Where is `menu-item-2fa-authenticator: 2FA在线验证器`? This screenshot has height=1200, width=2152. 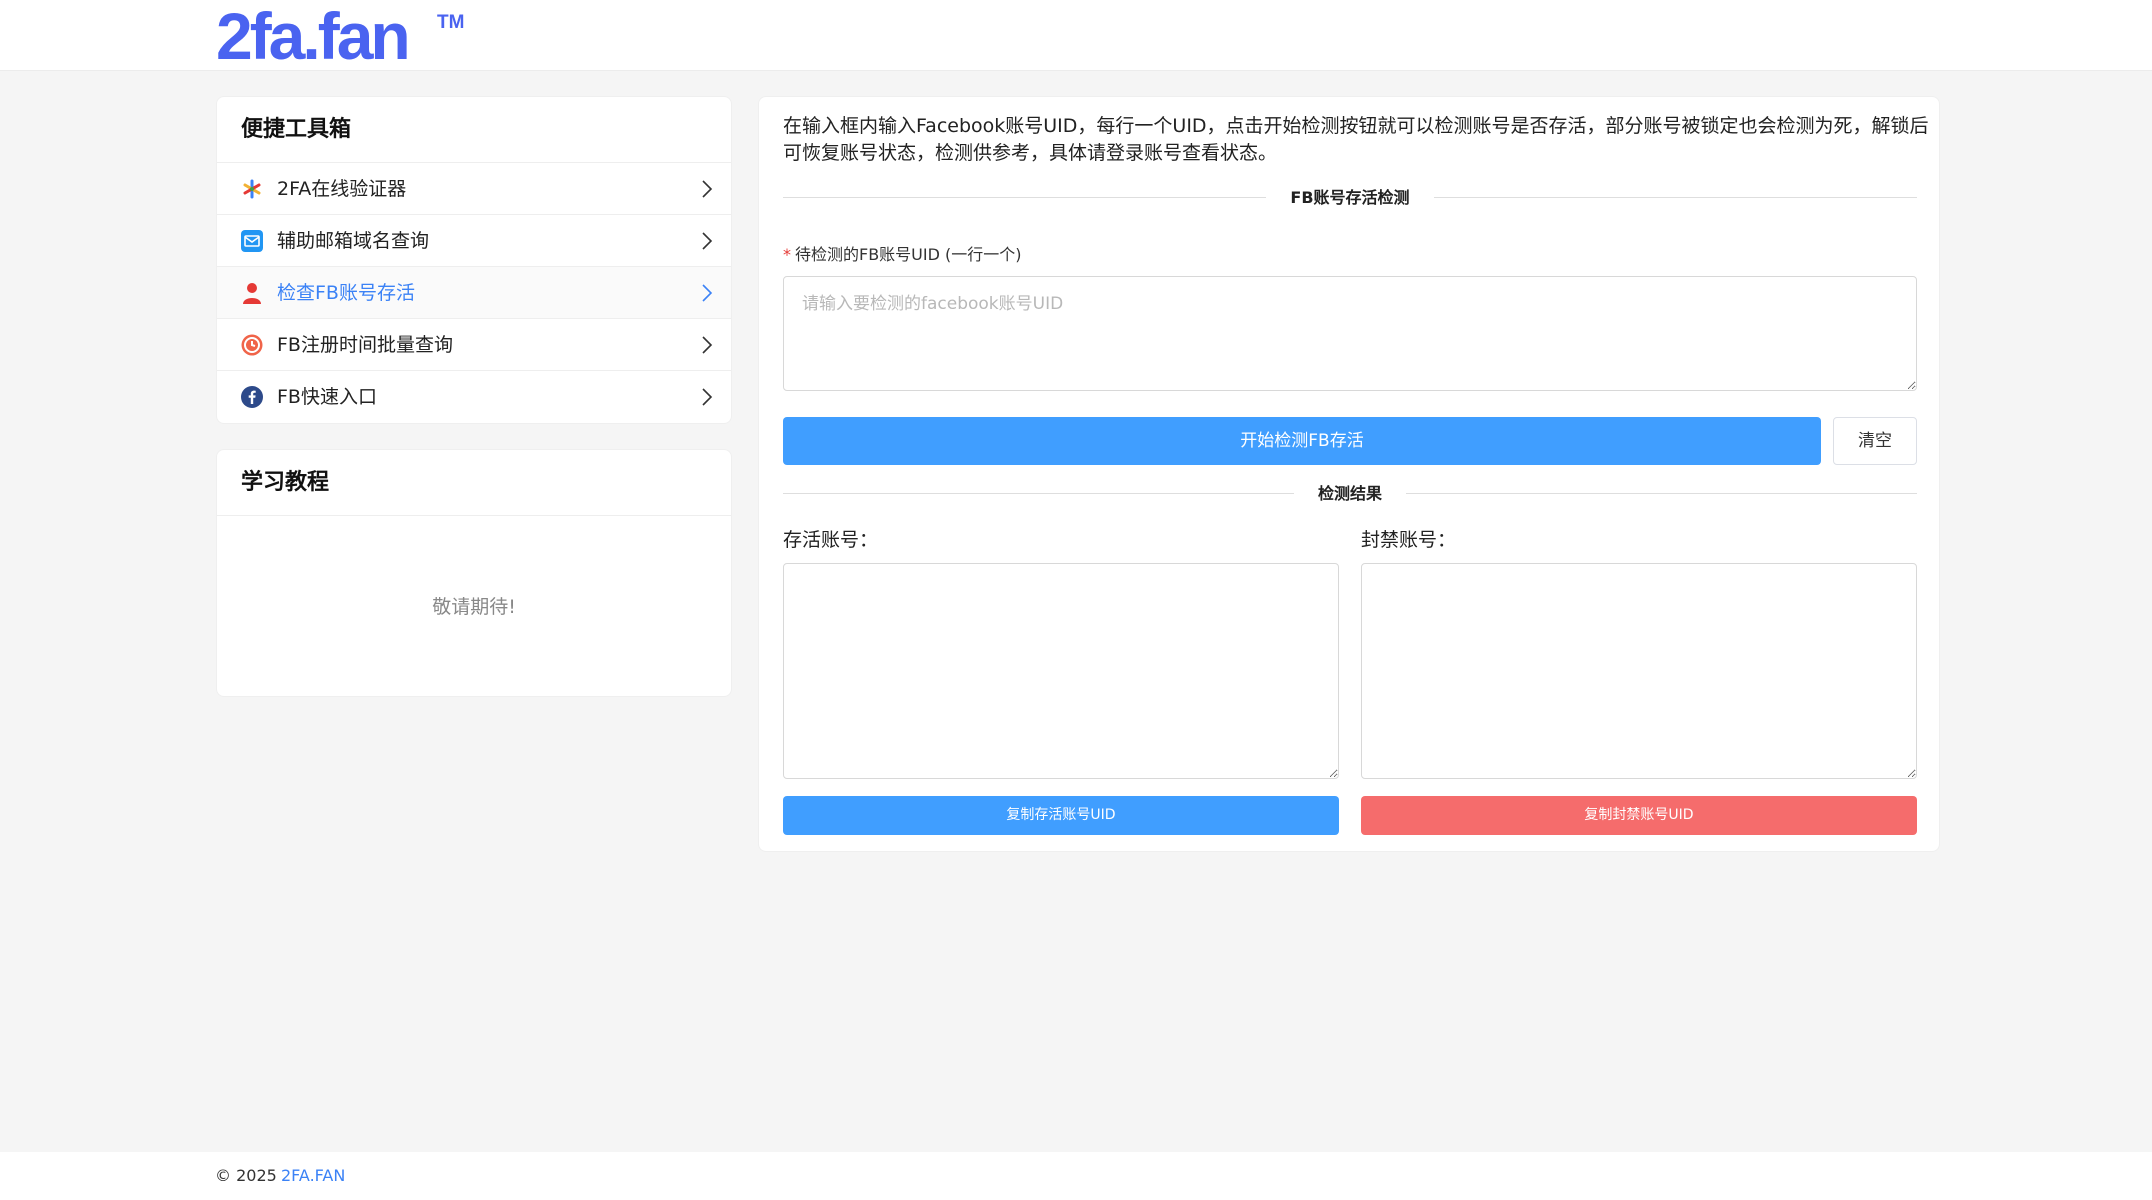
menu-item-2fa-authenticator: 2FA在线验证器 is located at coordinates (474, 189).